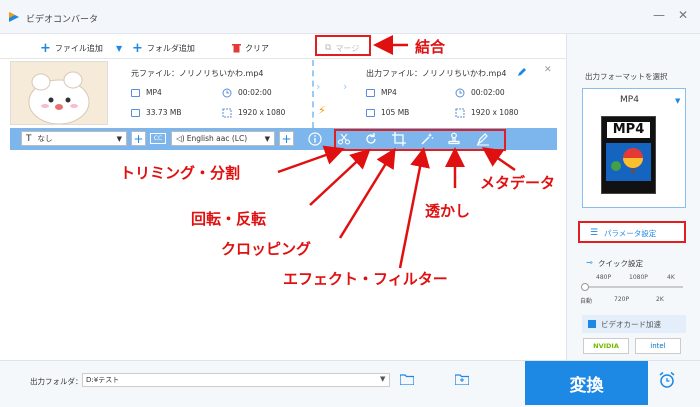  What do you see at coordinates (266, 249) in the screenshot?
I see `annotation-crop: クロッピング` at bounding box center [266, 249].